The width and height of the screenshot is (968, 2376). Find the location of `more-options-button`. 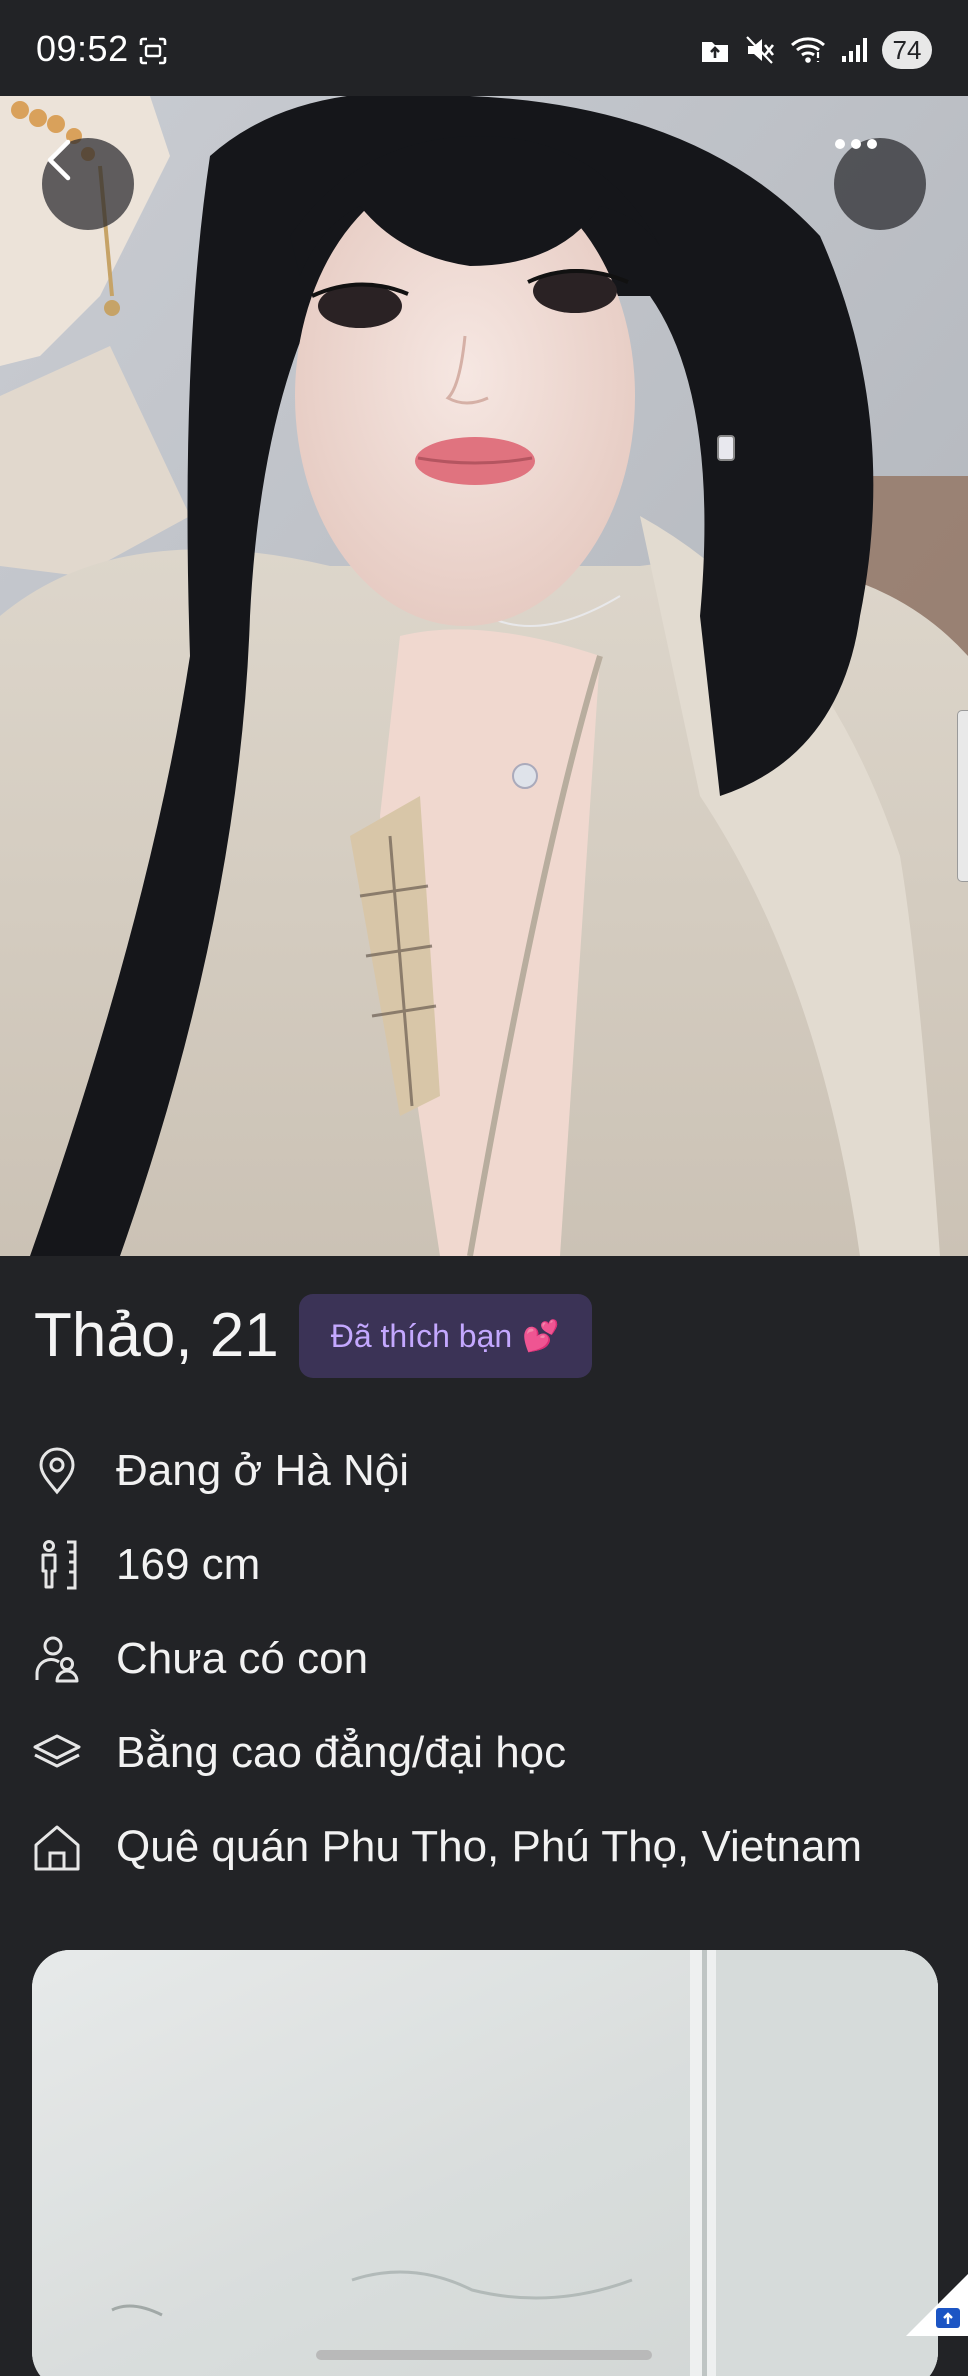

more-options-button is located at coordinates (880, 184).